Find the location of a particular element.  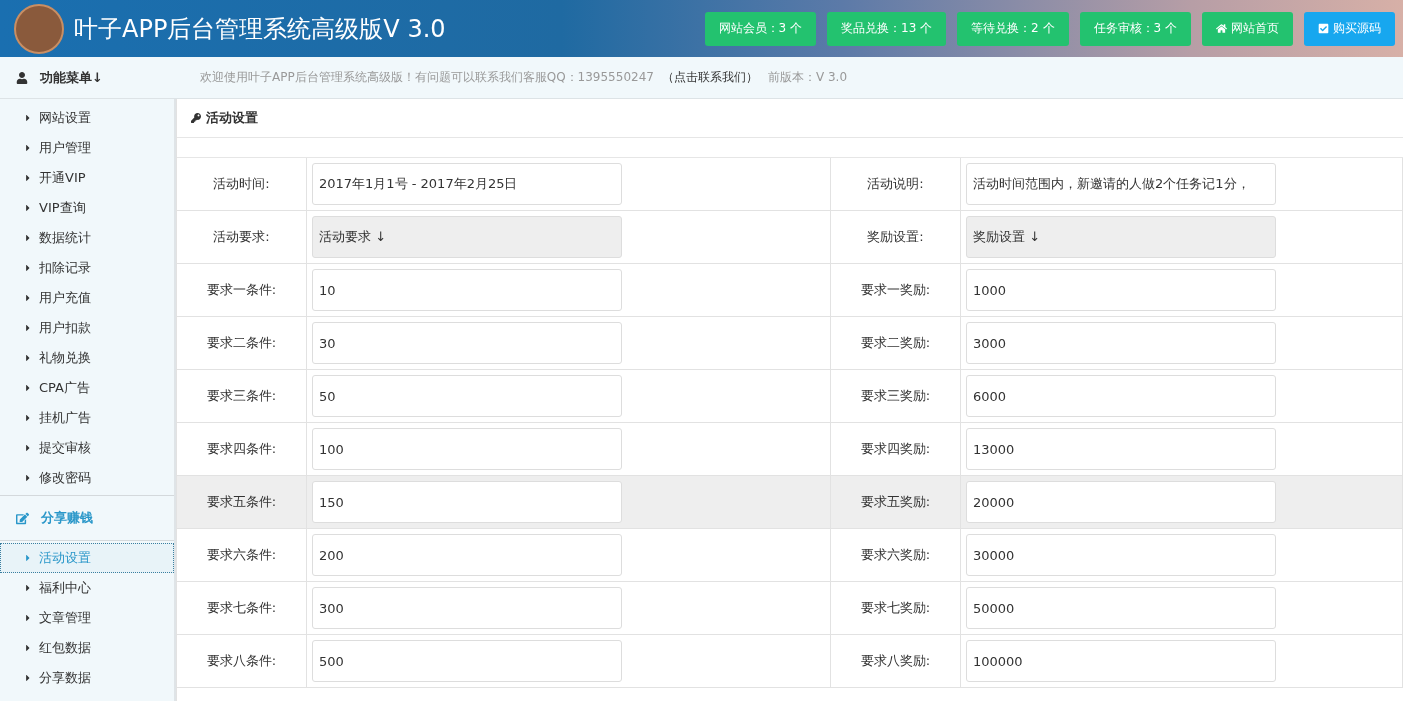

edit-icon is located at coordinates (22, 518).